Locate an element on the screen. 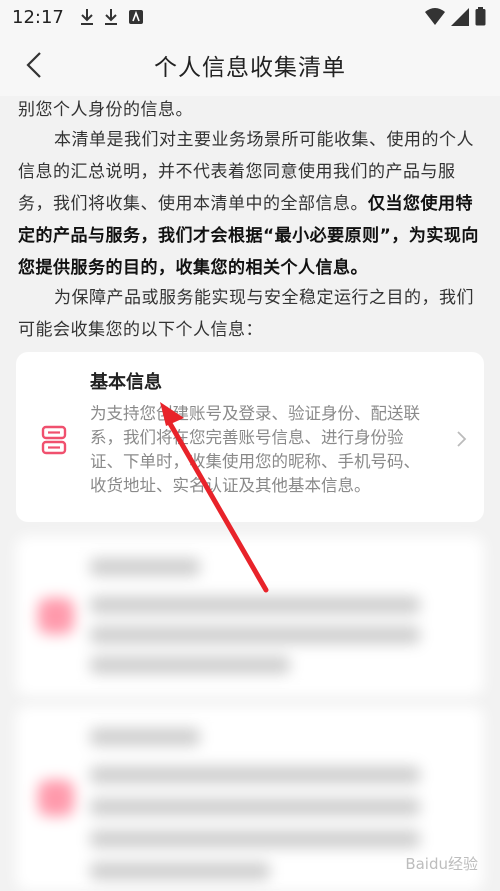 Image resolution: width=500 pixels, height=891 pixels. system-icons is located at coordinates (455, 16).